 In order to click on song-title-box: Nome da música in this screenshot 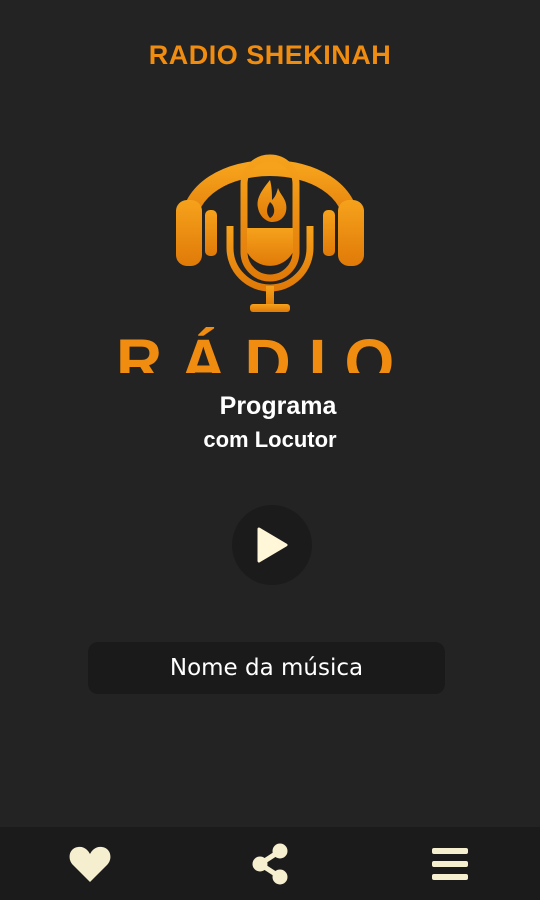, I will do `click(266, 668)`.